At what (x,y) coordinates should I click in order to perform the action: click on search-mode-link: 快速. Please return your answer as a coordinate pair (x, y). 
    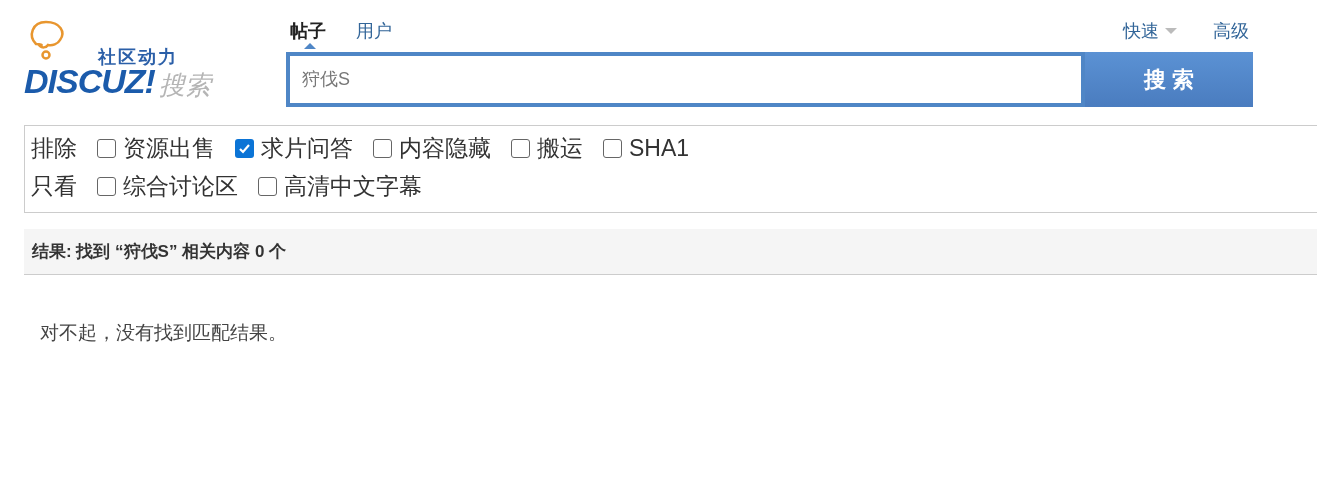
    Looking at the image, I should click on (1150, 31).